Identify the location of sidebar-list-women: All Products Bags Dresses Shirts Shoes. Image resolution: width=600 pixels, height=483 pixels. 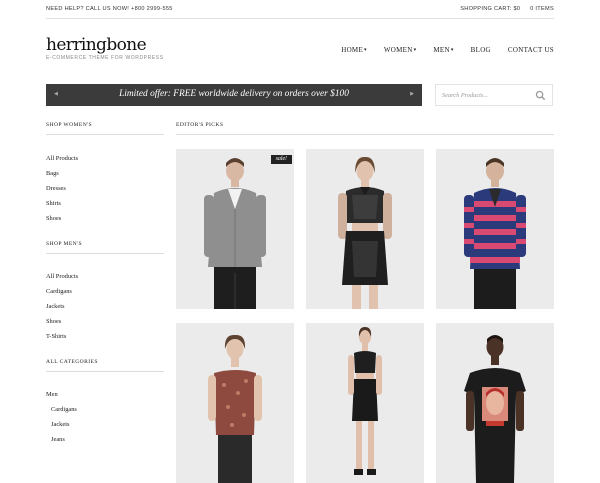
(105, 188).